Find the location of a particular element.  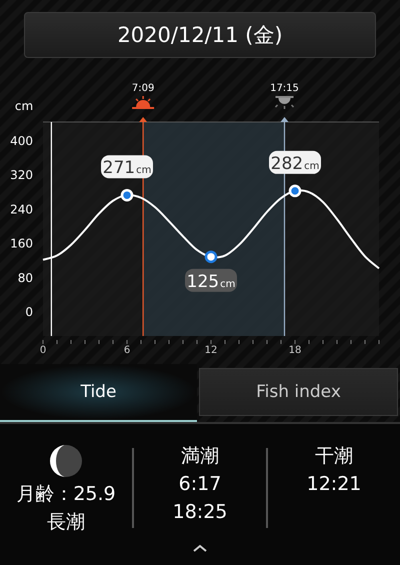

x-tick-label: 6 is located at coordinates (127, 350).